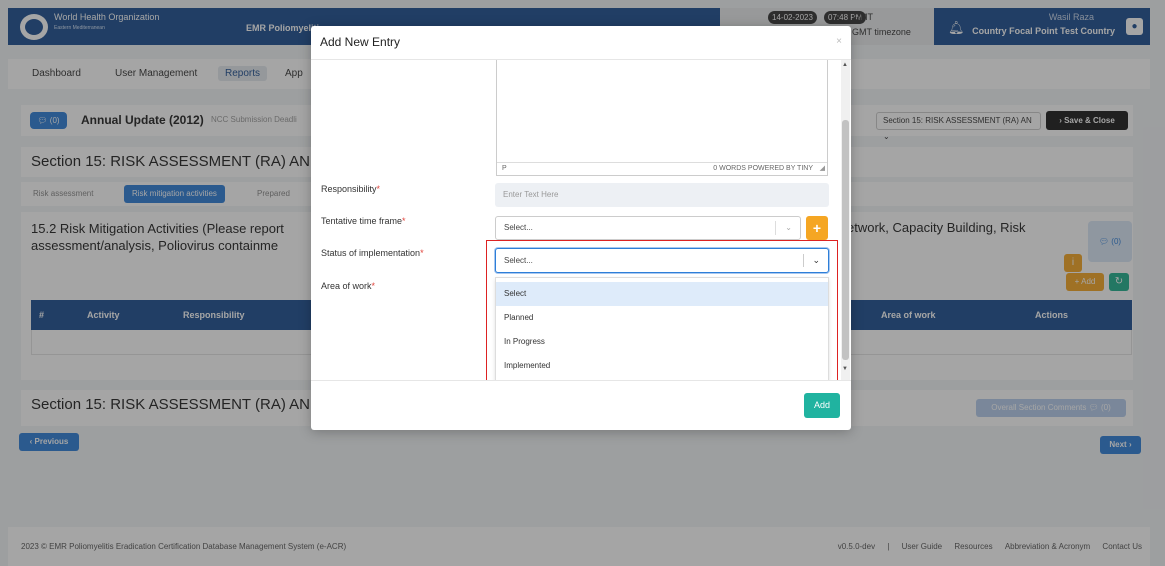 The height and width of the screenshot is (566, 1165). I want to click on select-separator, so click(775, 228).